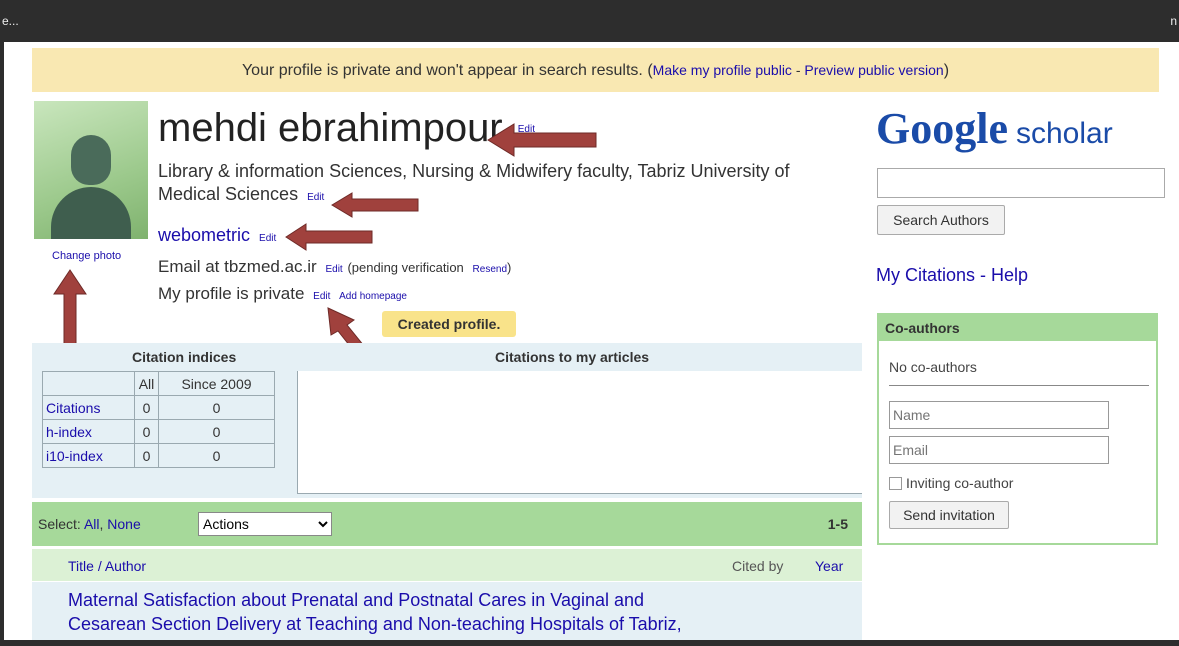 Image resolution: width=1179 pixels, height=646 pixels. I want to click on send-invitation-button: Send invitation, so click(949, 515).